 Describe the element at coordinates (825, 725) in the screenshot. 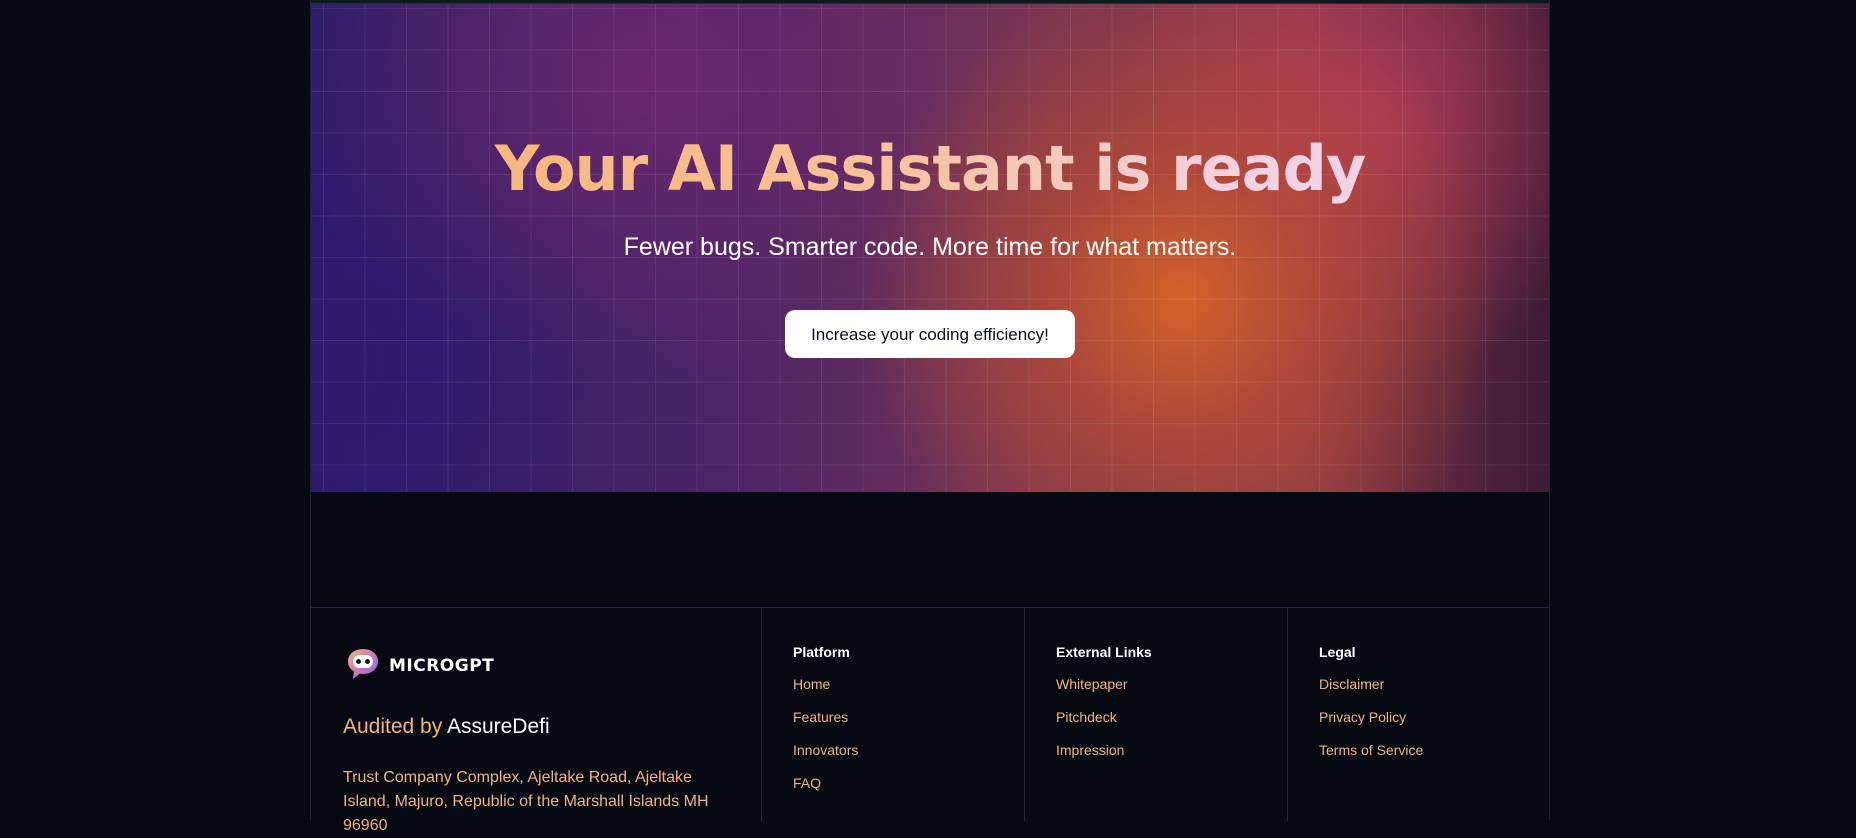

I see `footer-link-features: Features` at that location.